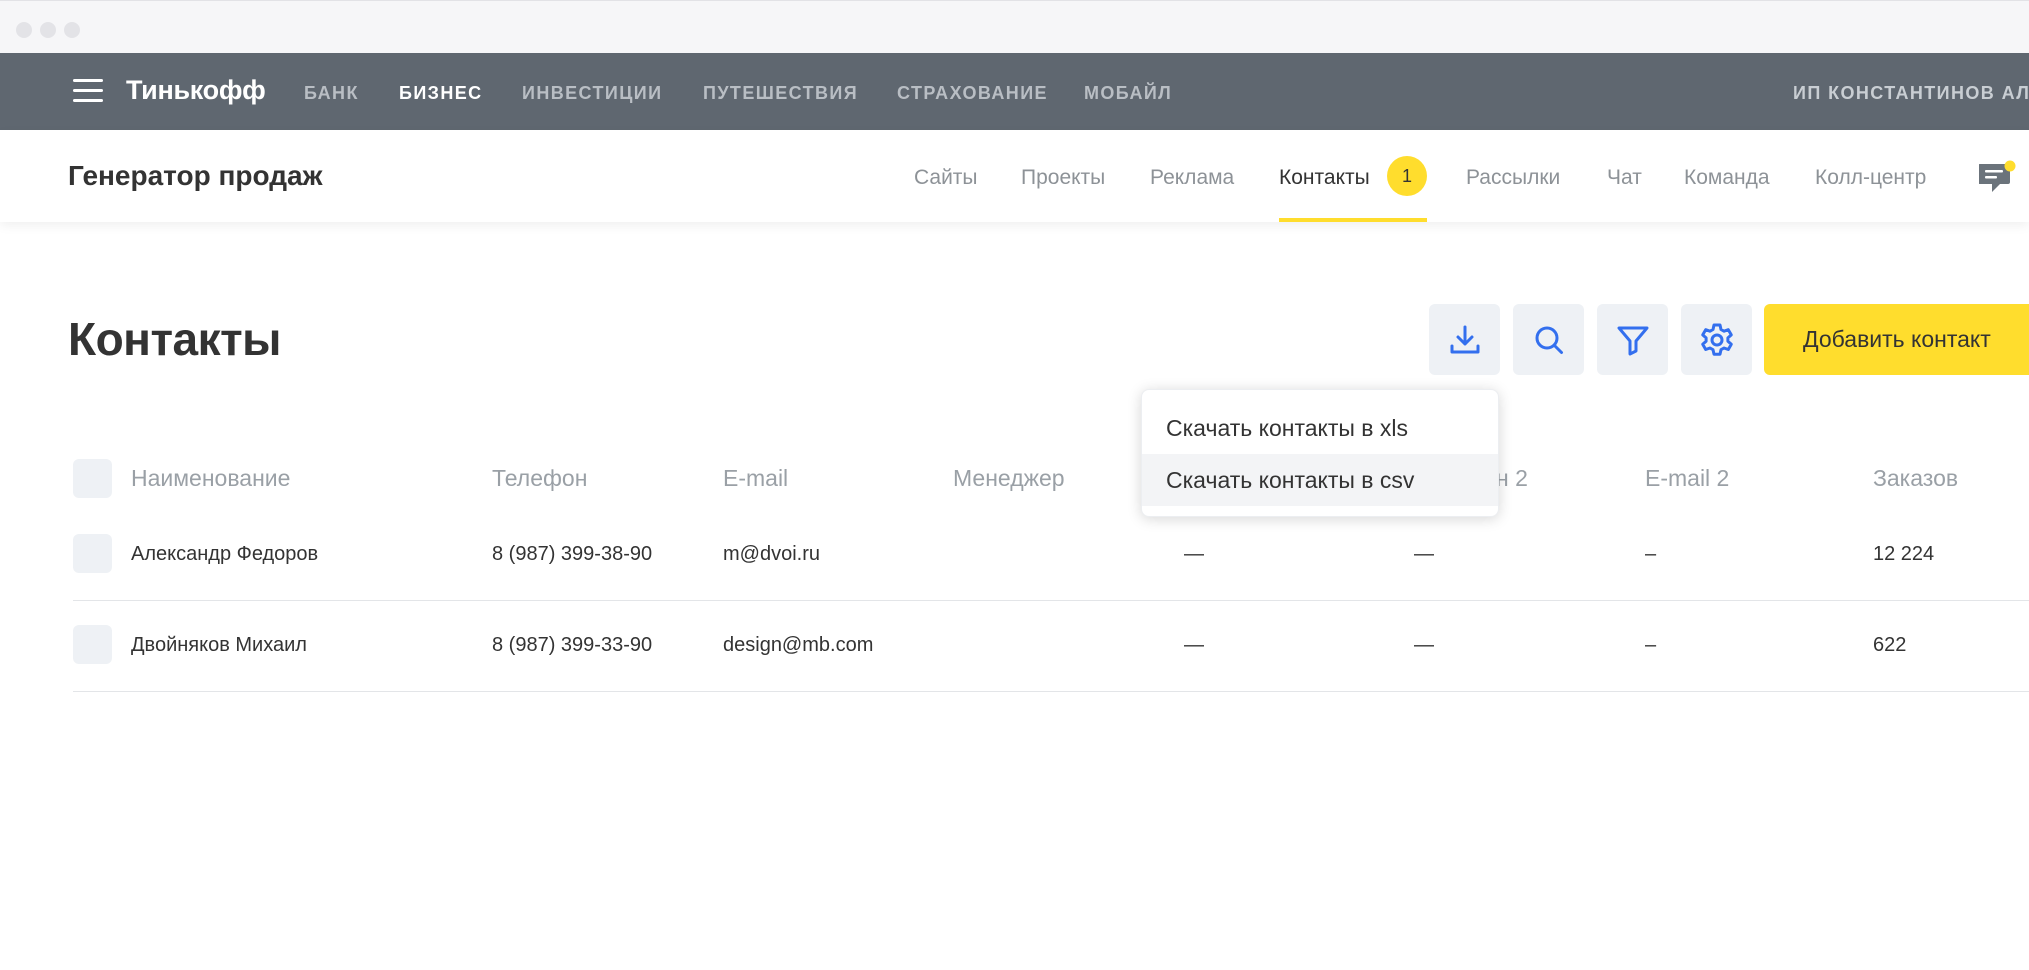  I want to click on tab-call-center: Колл-центр, so click(1870, 178).